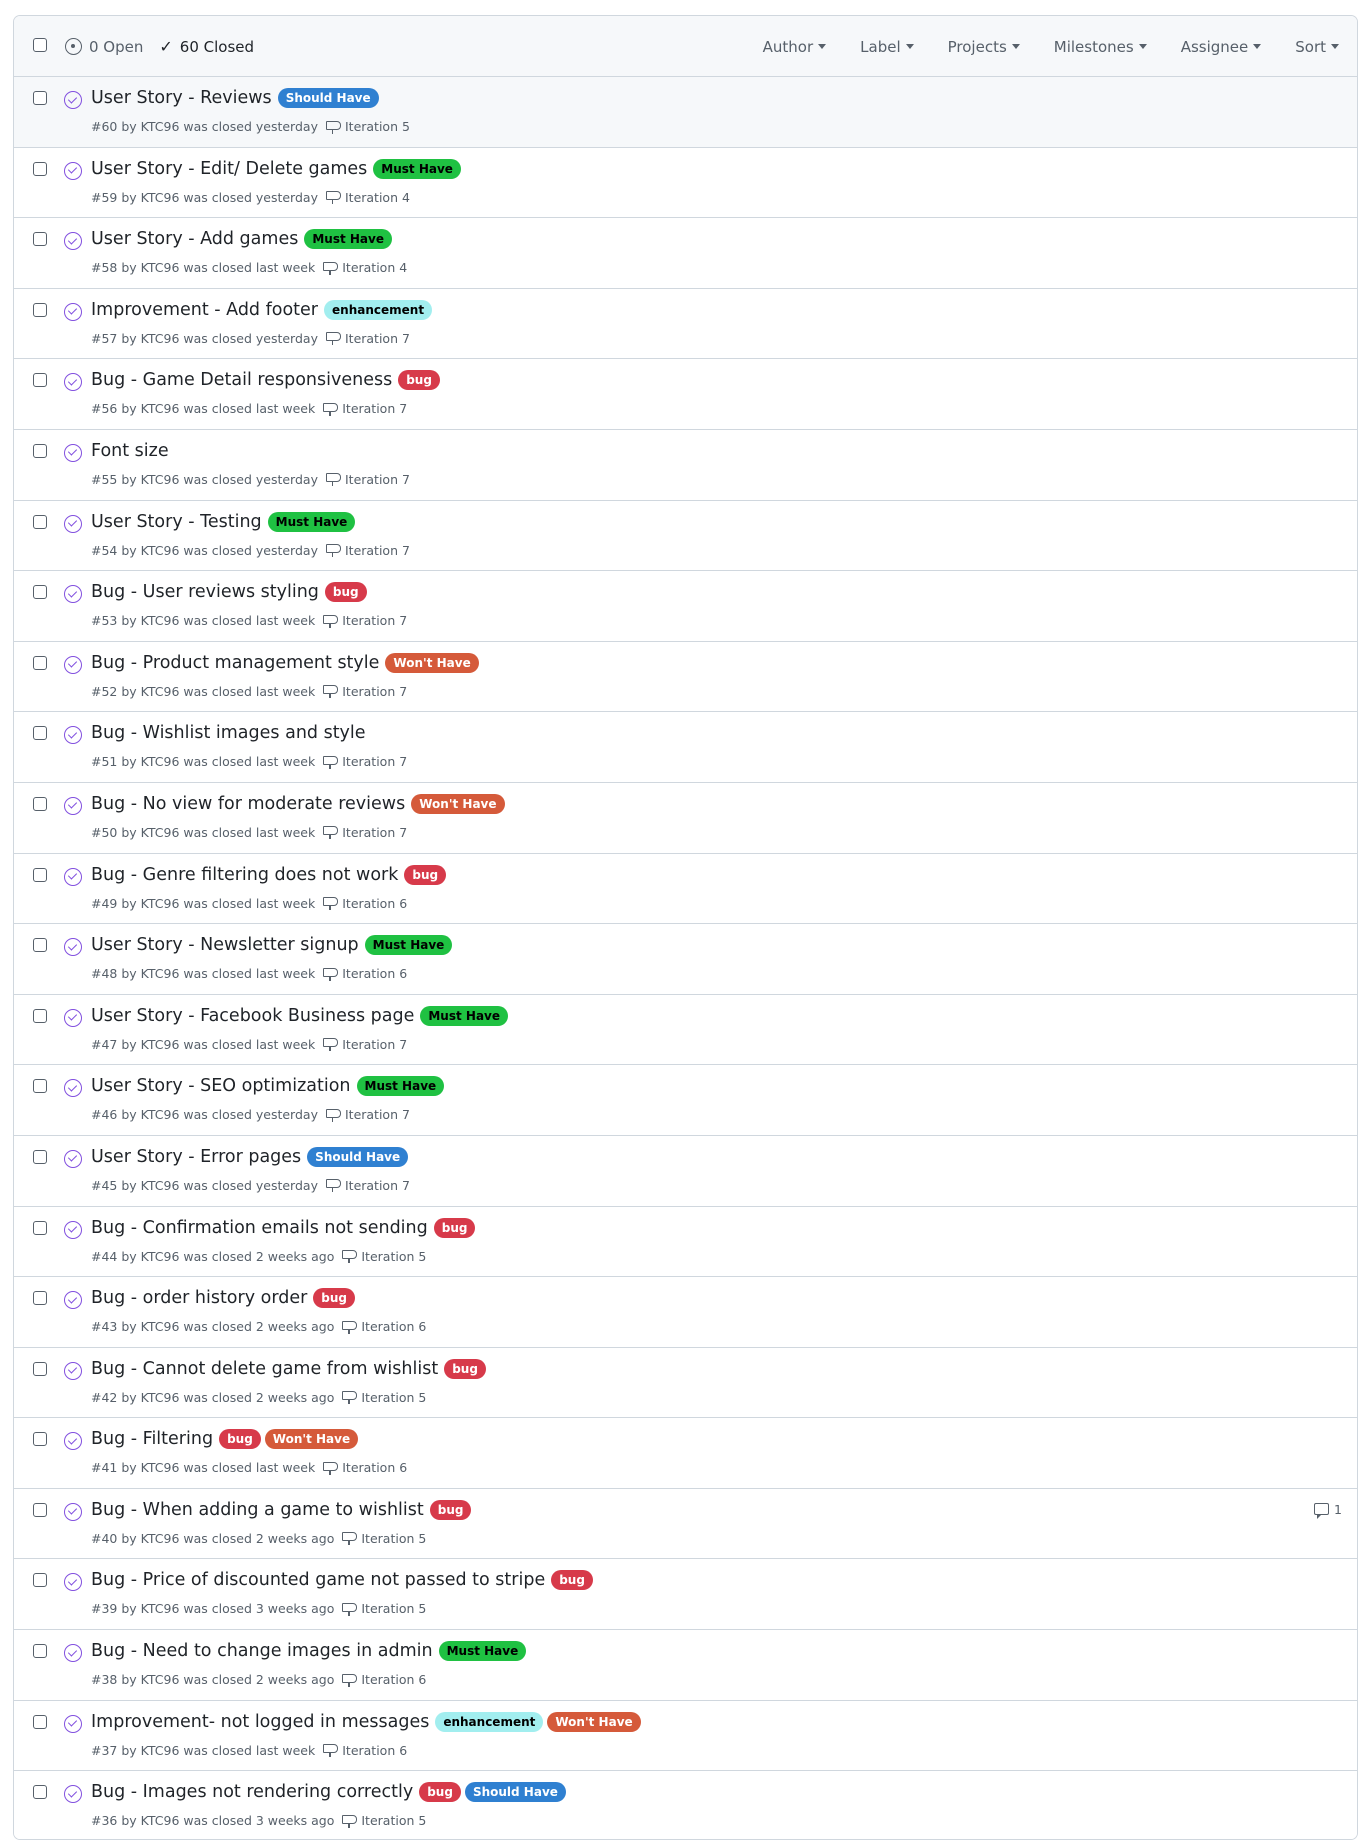 The height and width of the screenshot is (1843, 1372). What do you see at coordinates (1317, 47) in the screenshot?
I see `filter-sort: Sort` at bounding box center [1317, 47].